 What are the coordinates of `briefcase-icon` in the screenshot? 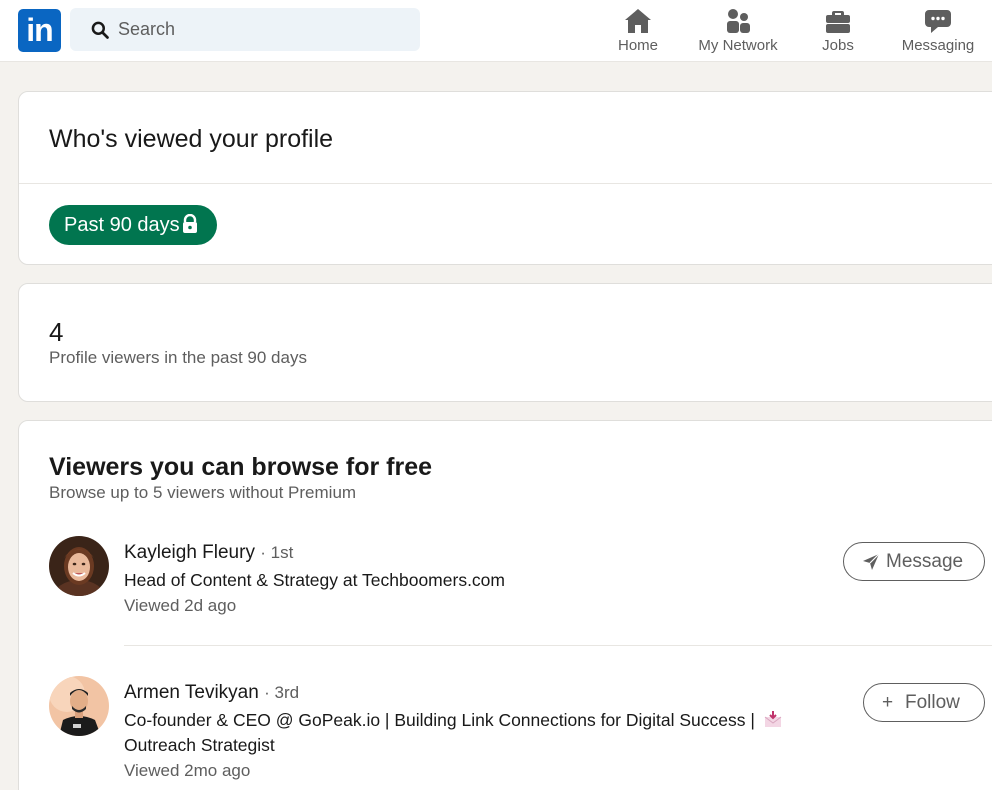 It's located at (838, 22).